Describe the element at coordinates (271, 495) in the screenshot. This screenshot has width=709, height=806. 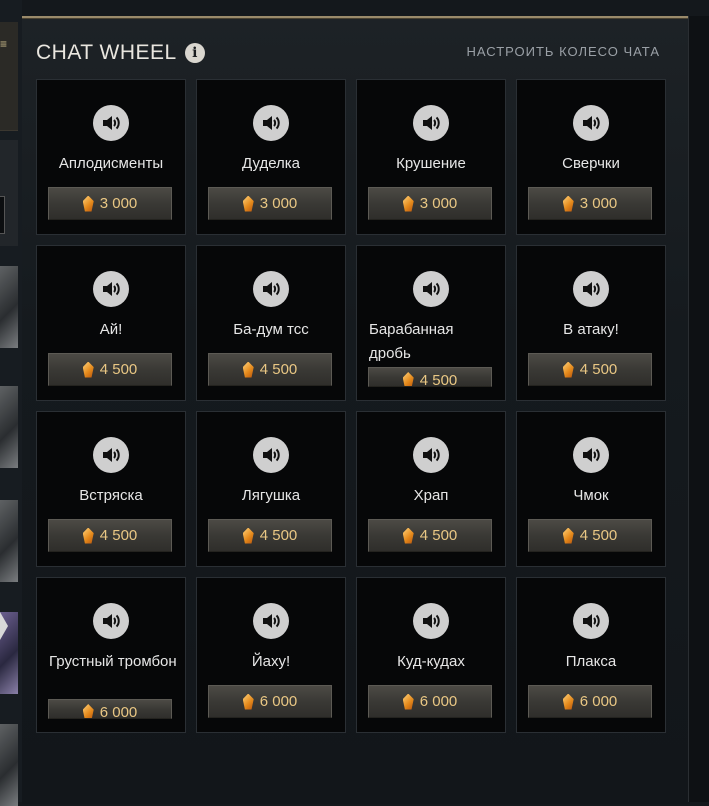
I see `sound-name: Лягушка` at that location.